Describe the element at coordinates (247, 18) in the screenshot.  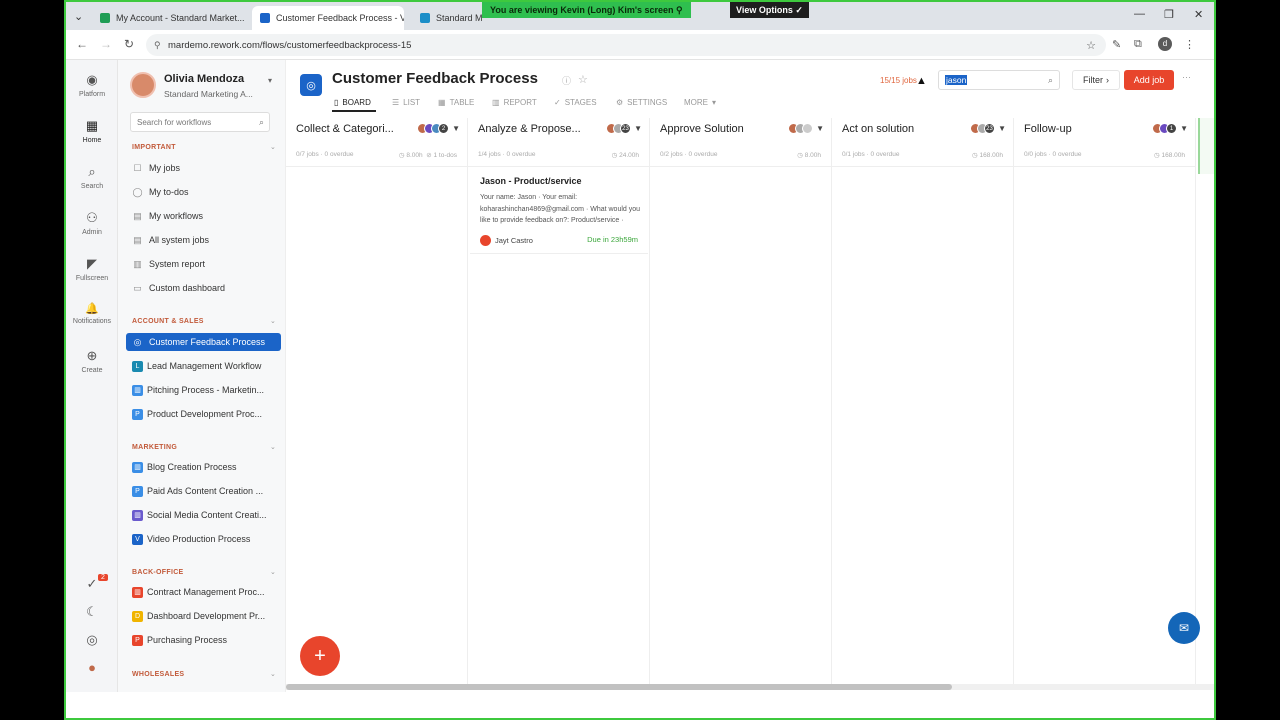
I see `close-tab-icon: ×` at that location.